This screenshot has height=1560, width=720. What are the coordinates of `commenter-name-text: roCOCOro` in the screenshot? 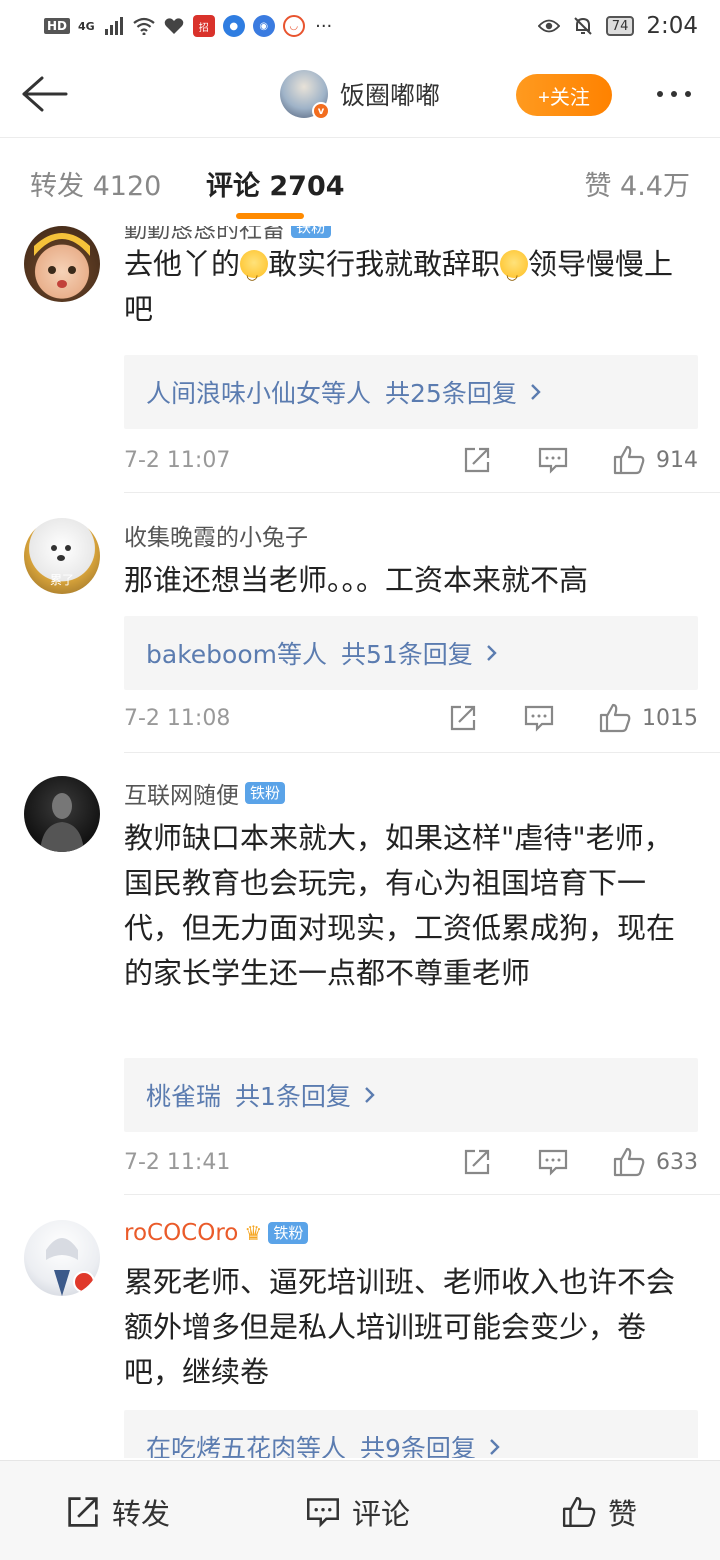 It's located at (181, 1233).